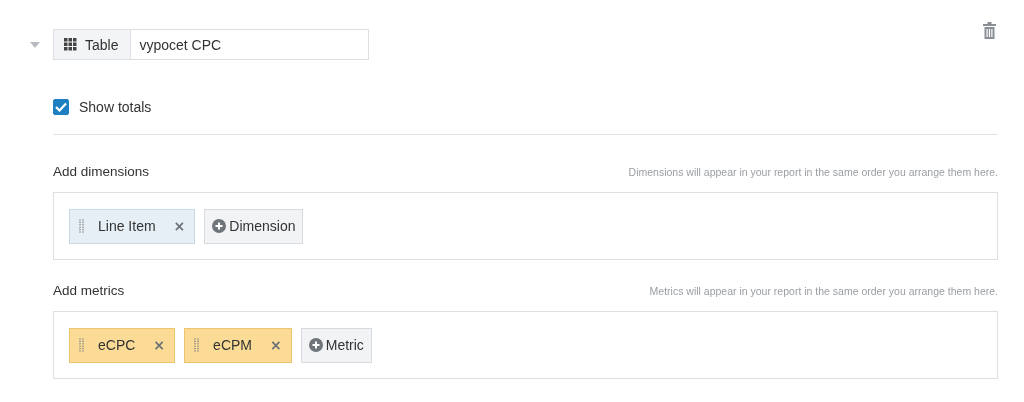  What do you see at coordinates (70, 44) in the screenshot?
I see `grid-icon` at bounding box center [70, 44].